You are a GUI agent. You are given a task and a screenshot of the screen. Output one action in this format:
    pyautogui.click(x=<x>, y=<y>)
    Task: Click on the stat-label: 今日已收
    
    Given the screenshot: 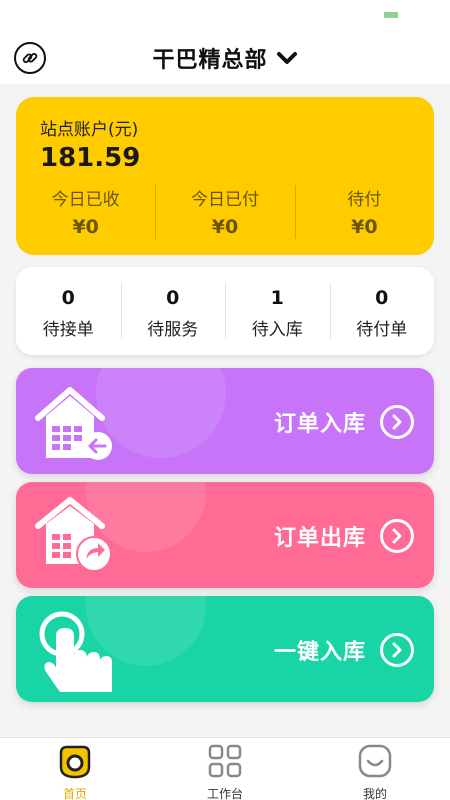 What is the action you would take?
    pyautogui.click(x=85, y=200)
    